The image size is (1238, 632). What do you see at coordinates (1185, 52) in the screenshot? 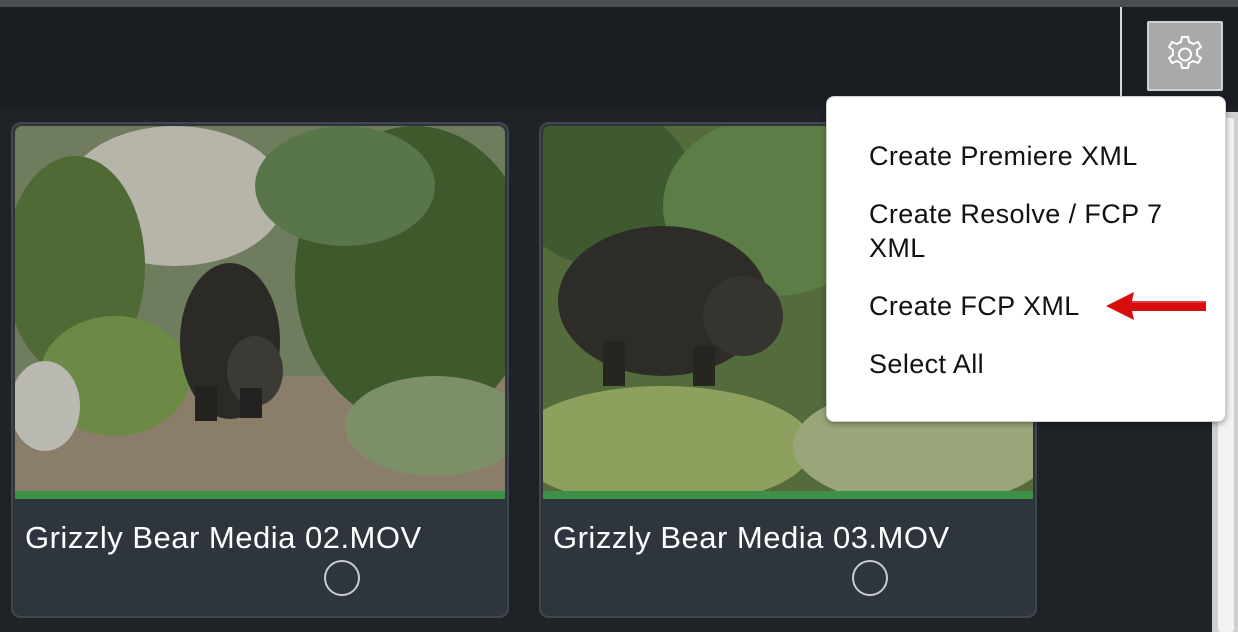
I see `gear-icon` at bounding box center [1185, 52].